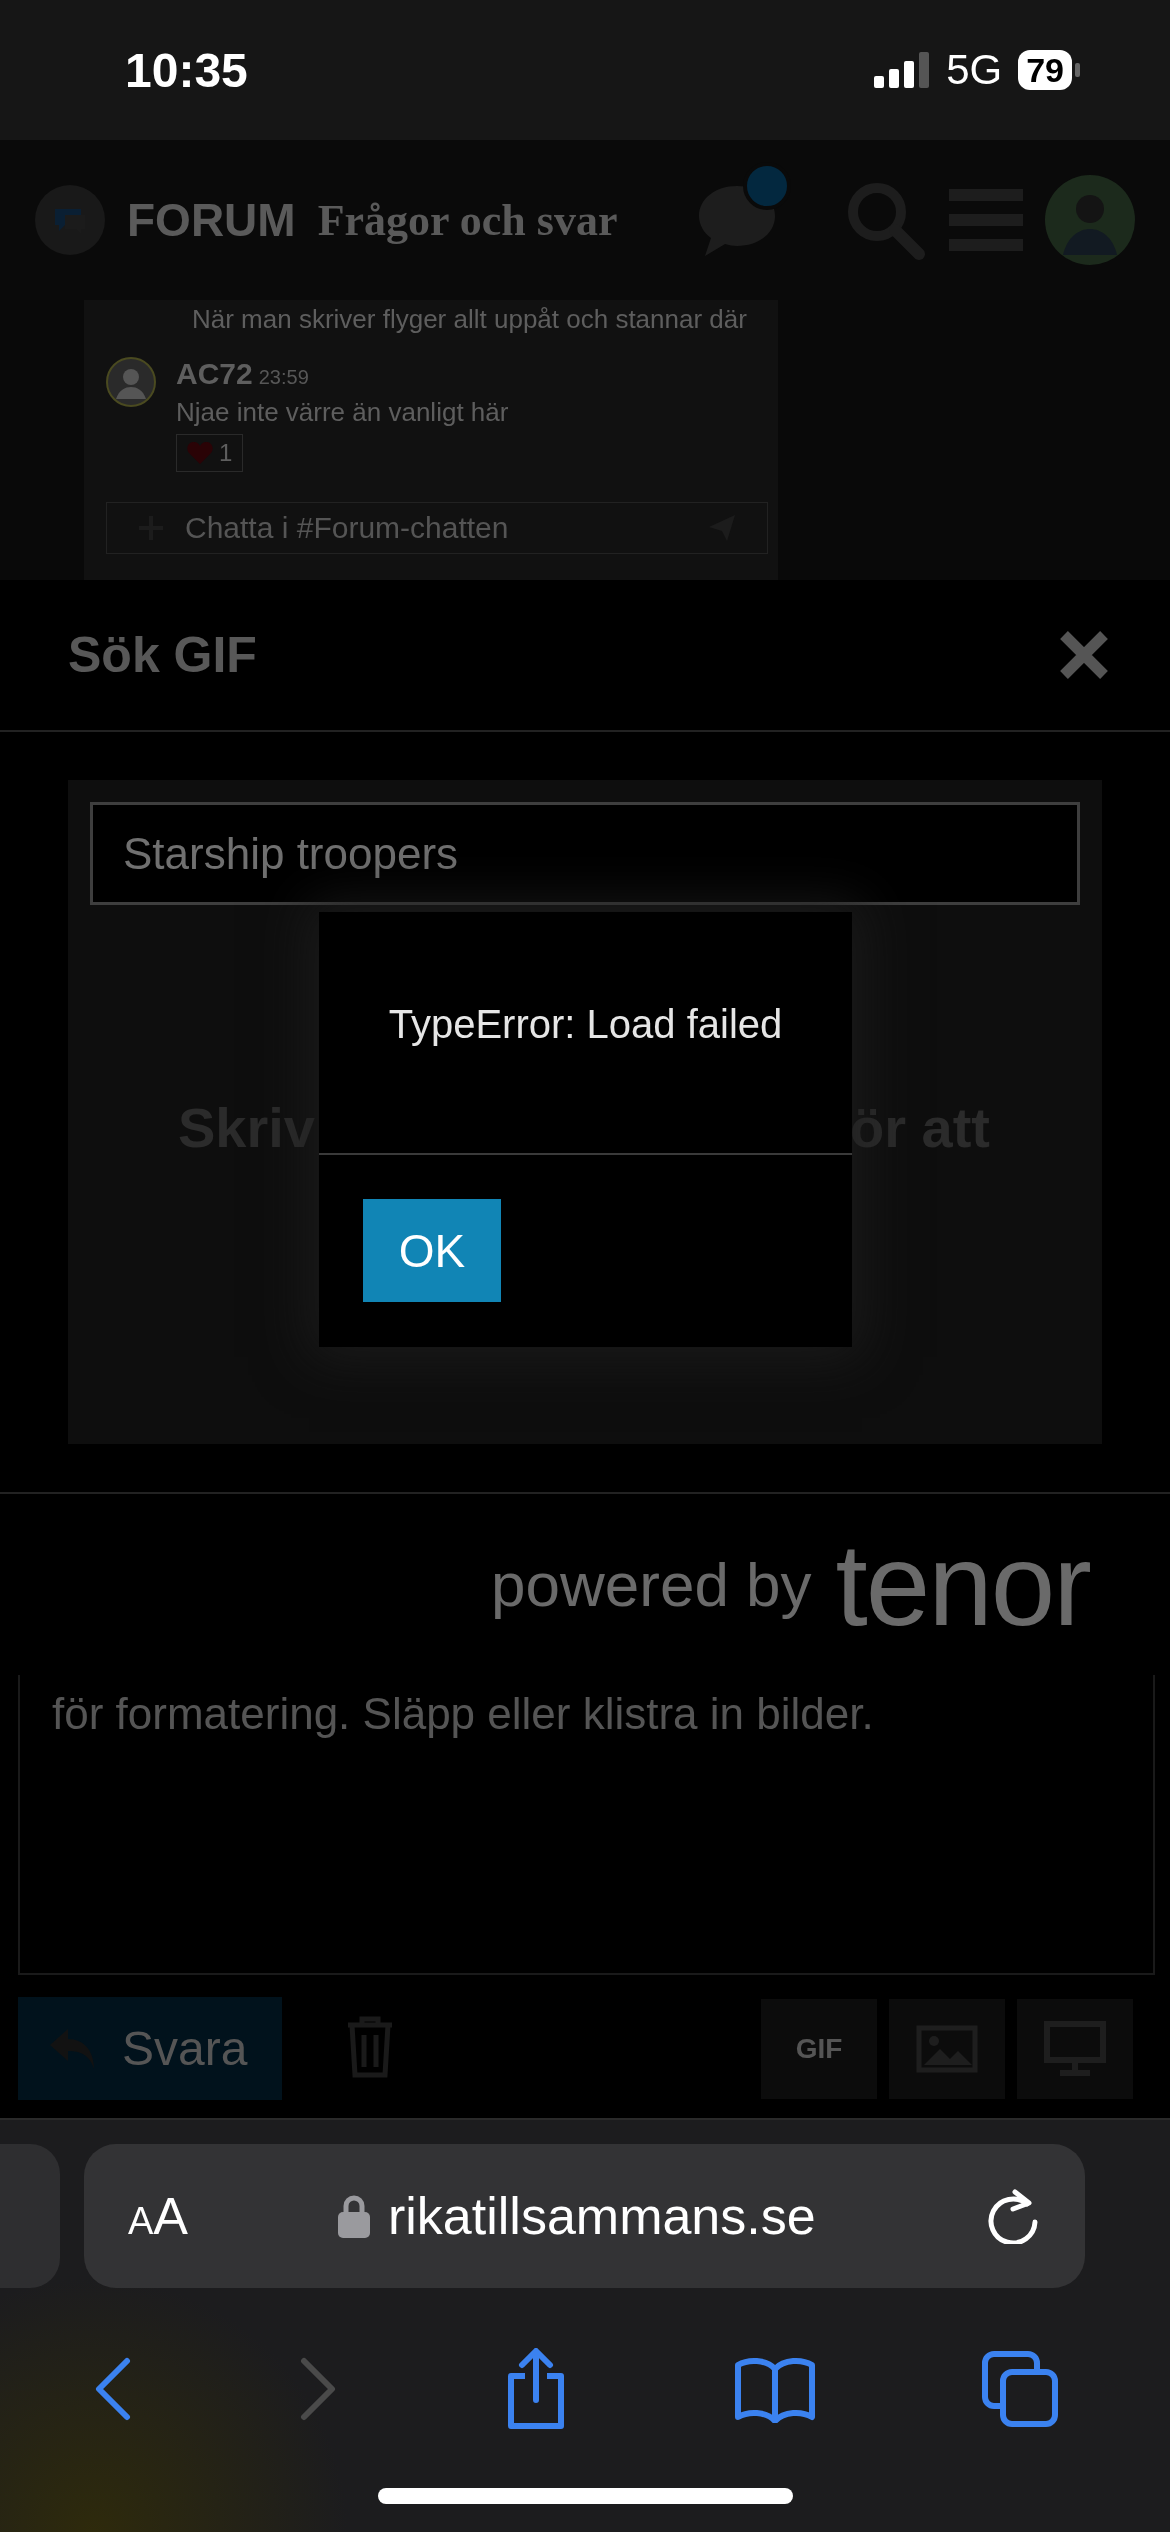 The image size is (1170, 2532). What do you see at coordinates (200, 453) in the screenshot?
I see `heart-icon` at bounding box center [200, 453].